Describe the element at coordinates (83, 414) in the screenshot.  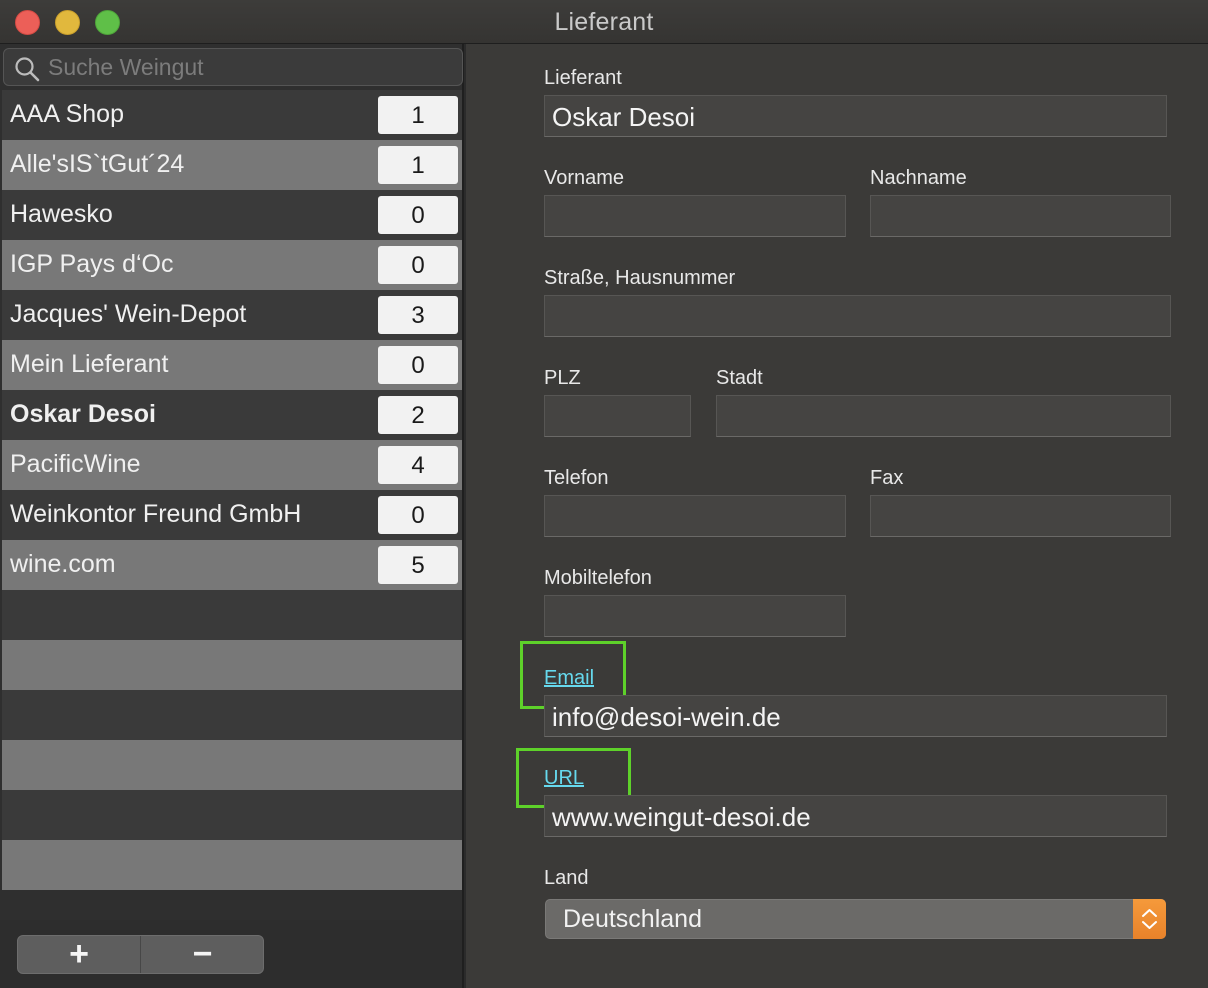
I see `supplier-name: Oskar Desoi` at that location.